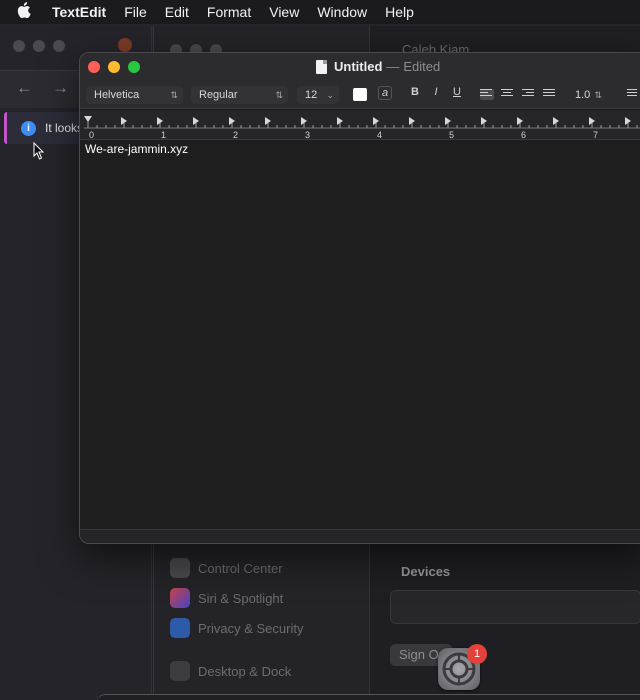  What do you see at coordinates (457, 92) in the screenshot?
I see `underline-button: U` at bounding box center [457, 92].